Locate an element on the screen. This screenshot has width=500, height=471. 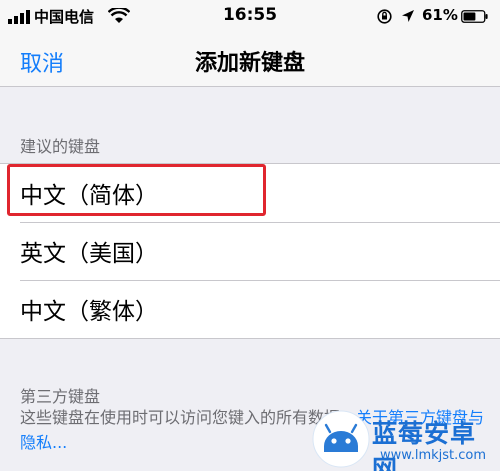
third-party-keyboards-header: 第三方键盘 is located at coordinates (60, 396).